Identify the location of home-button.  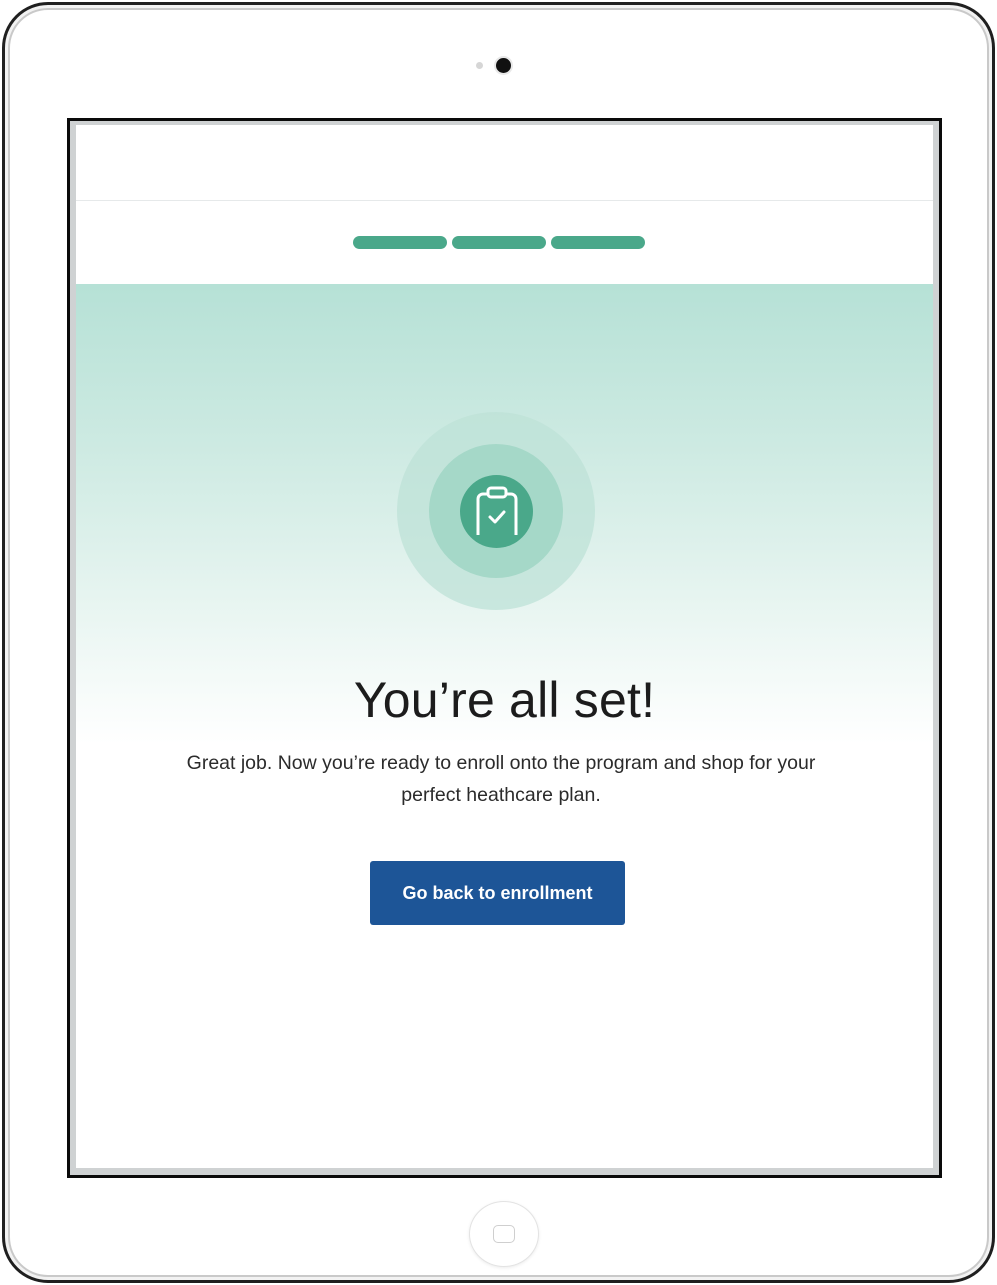
(504, 1234).